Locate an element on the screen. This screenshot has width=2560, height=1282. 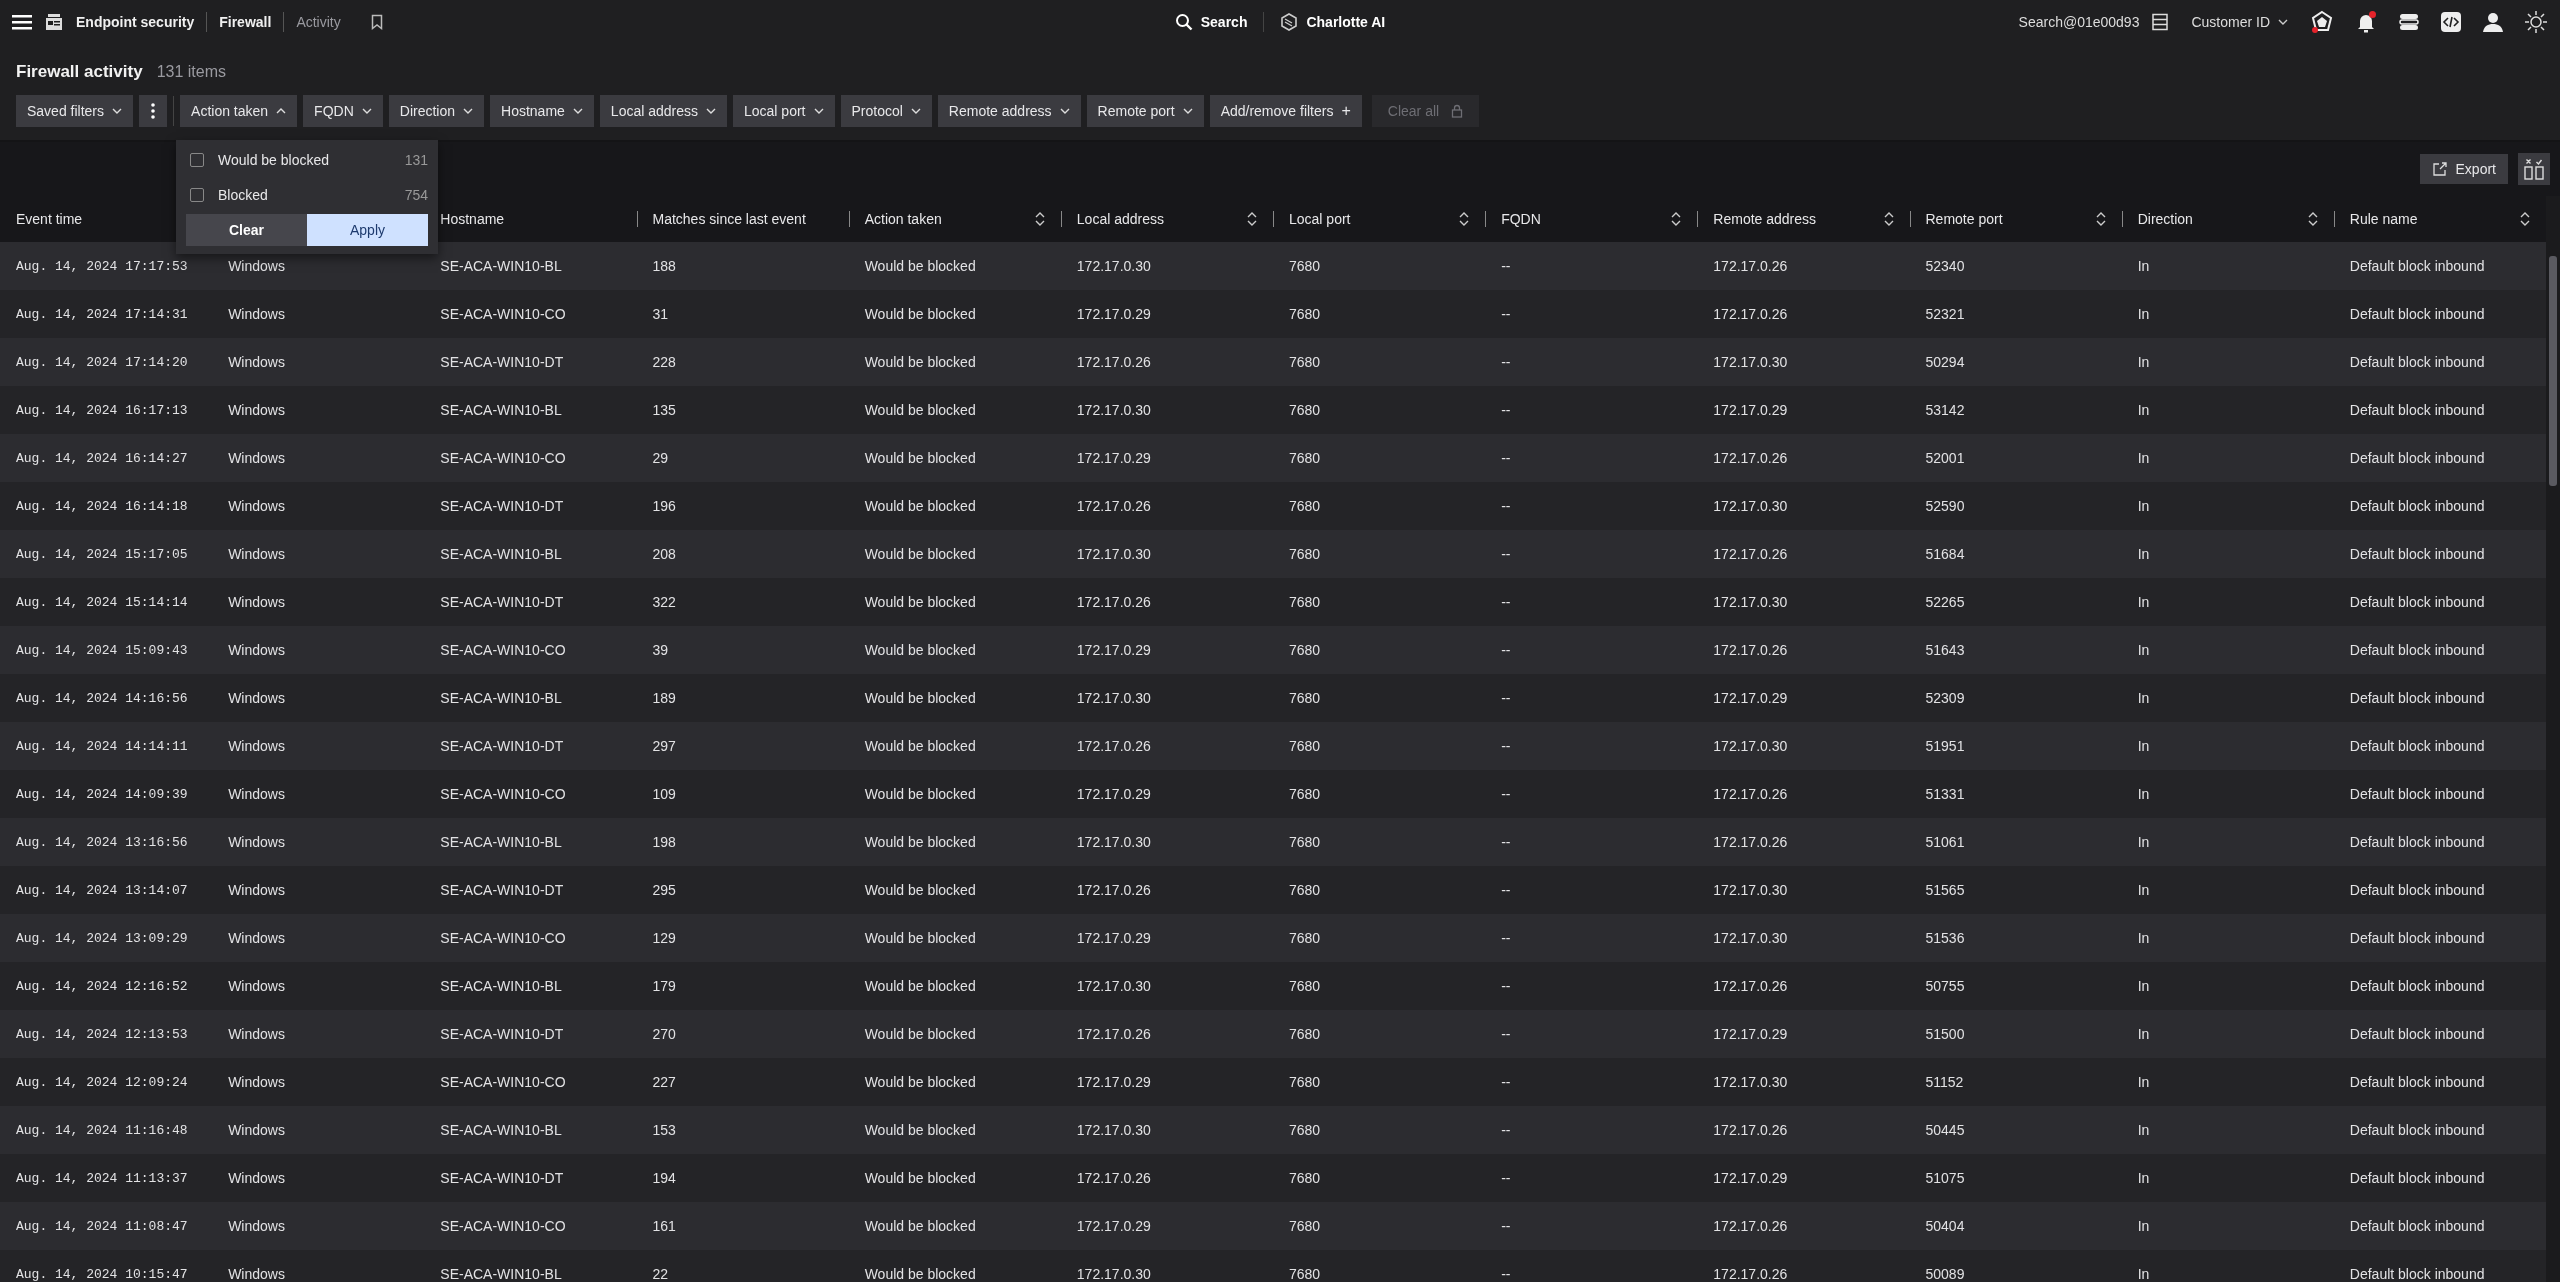
search-button: Search is located at coordinates (1211, 22).